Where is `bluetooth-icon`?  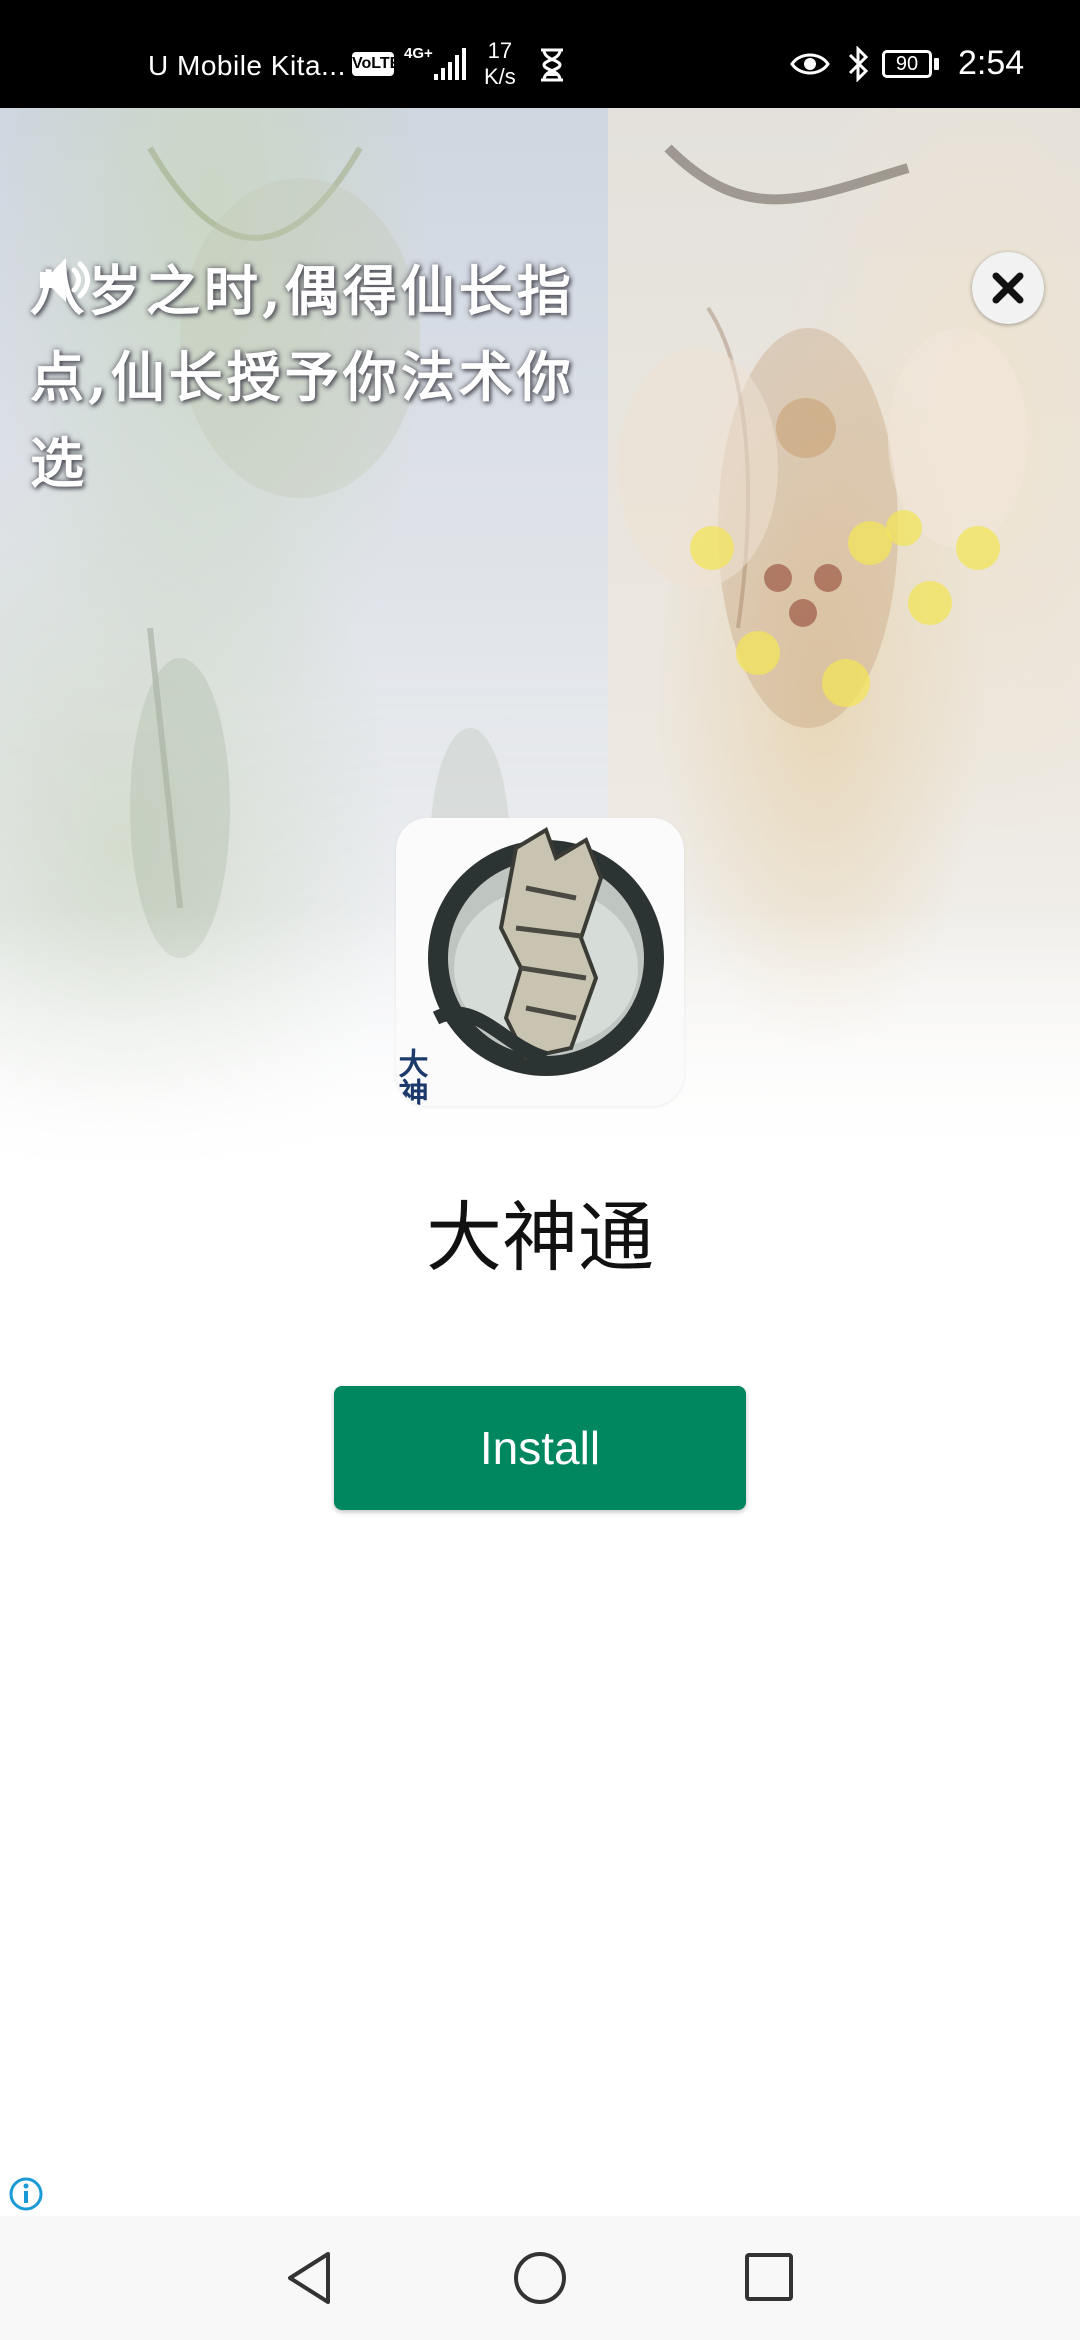 bluetooth-icon is located at coordinates (858, 64).